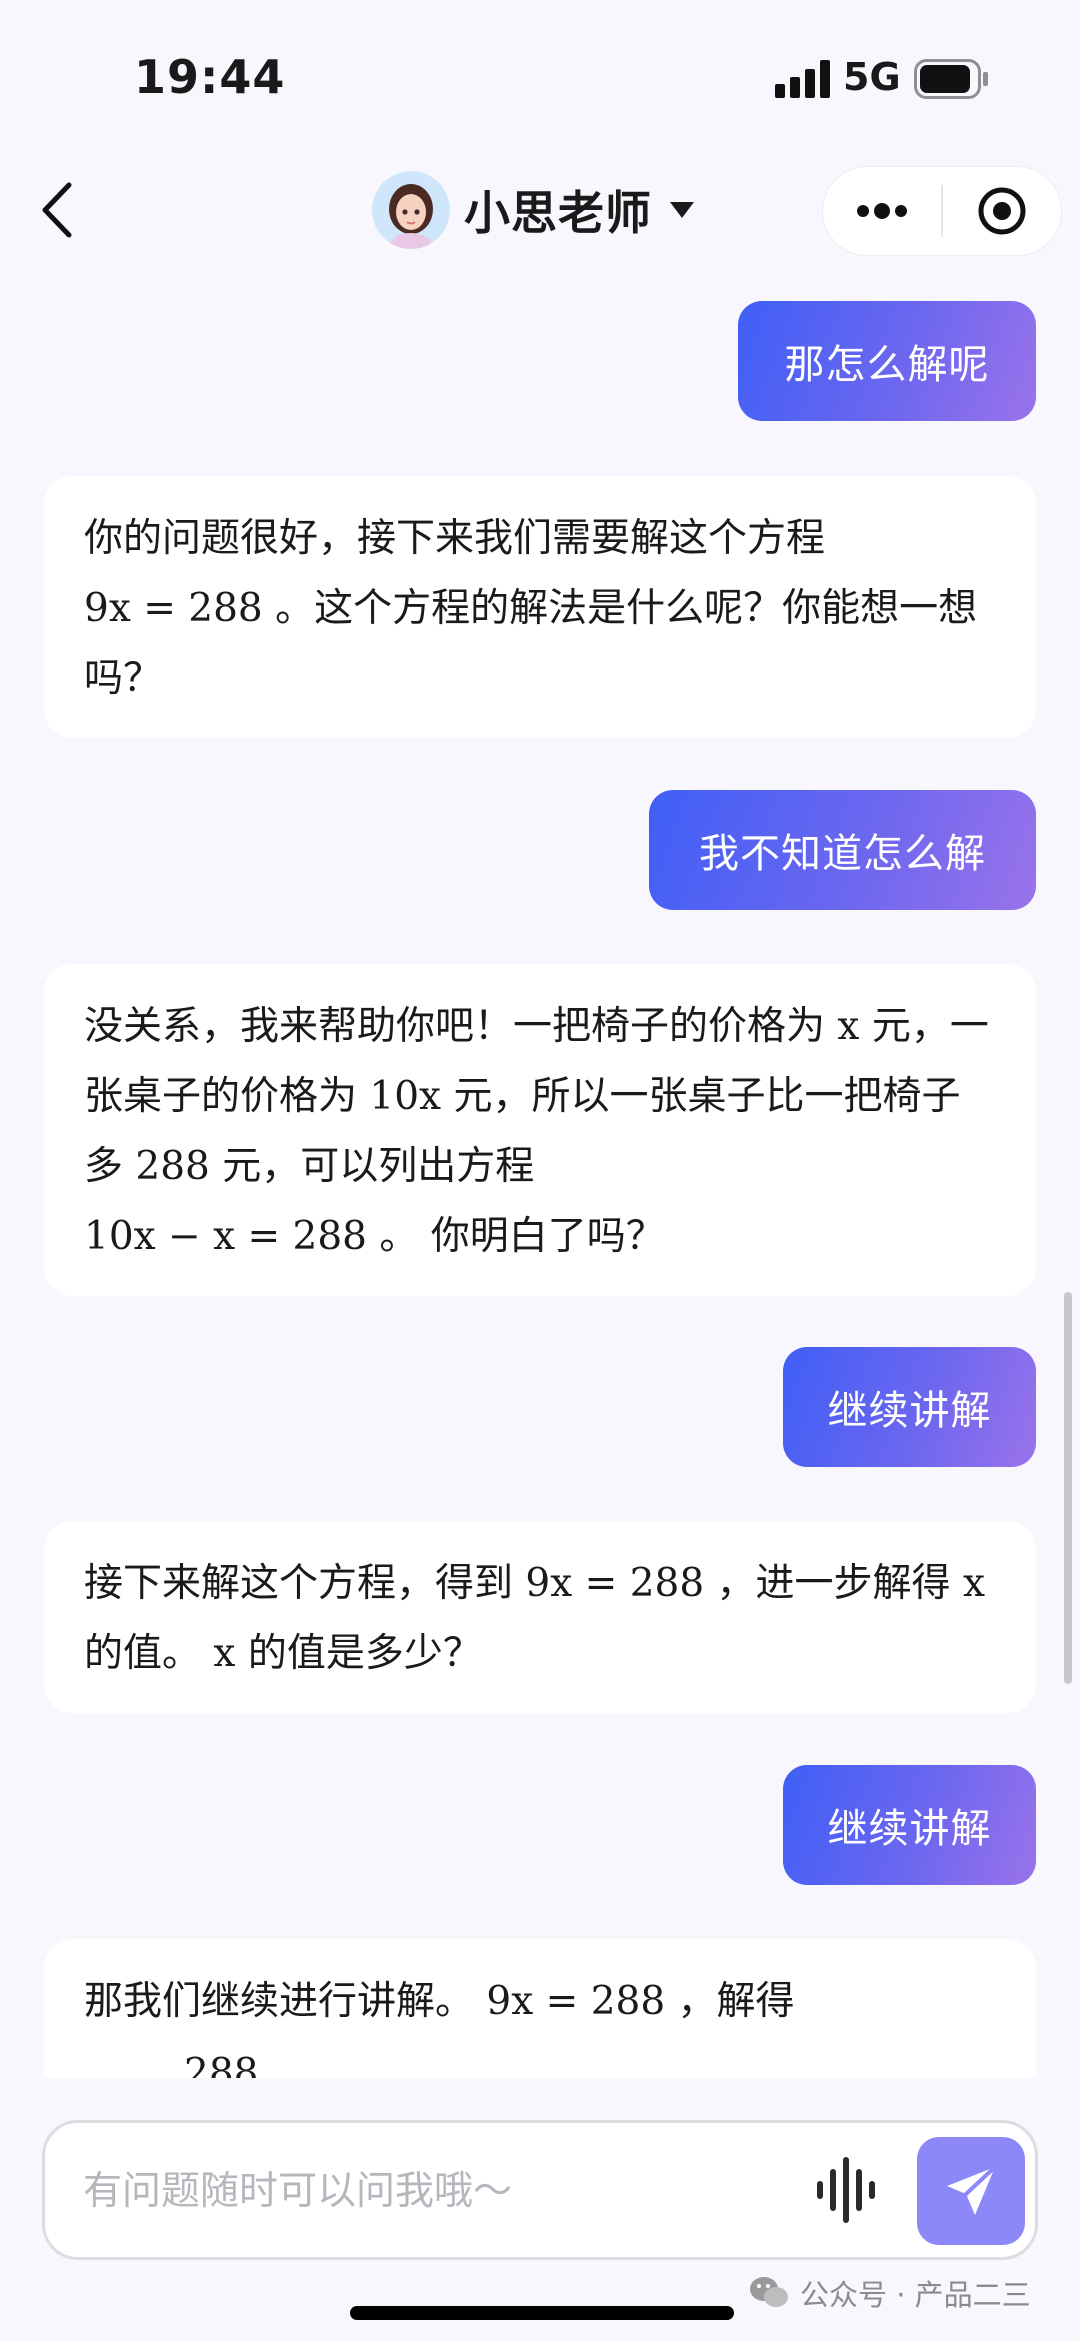  I want to click on send-plane-icon, so click(972, 2190).